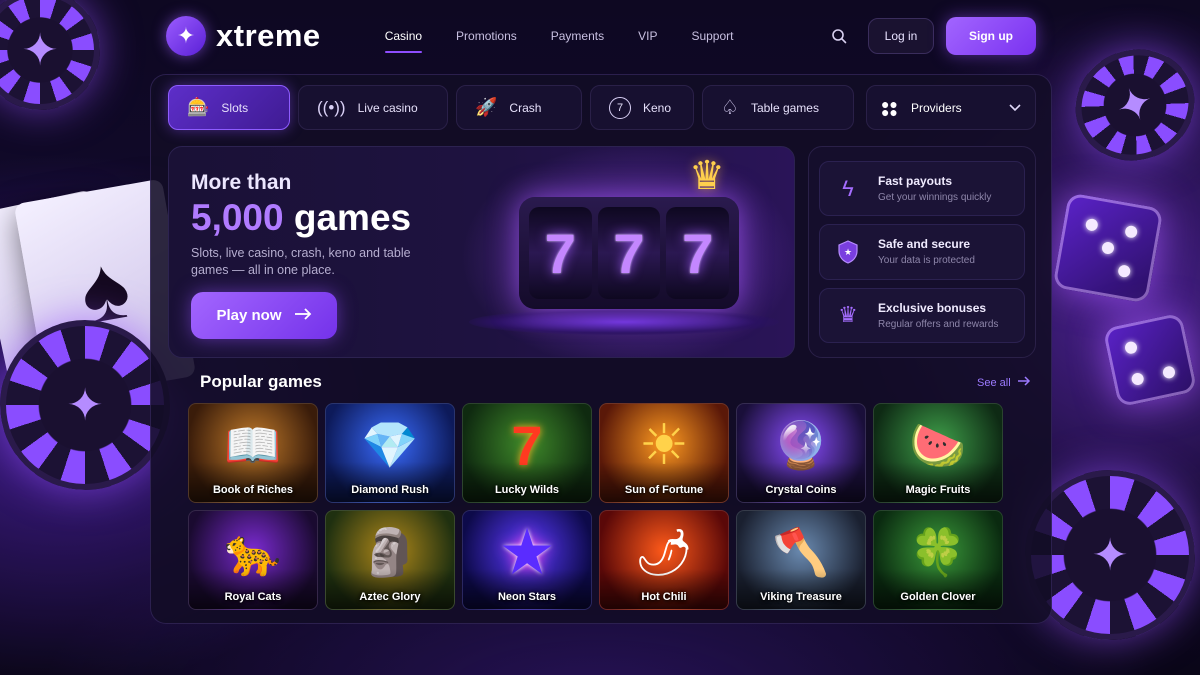 This screenshot has width=1200, height=675. What do you see at coordinates (938, 490) in the screenshot?
I see `game-title: Magic Fruits` at bounding box center [938, 490].